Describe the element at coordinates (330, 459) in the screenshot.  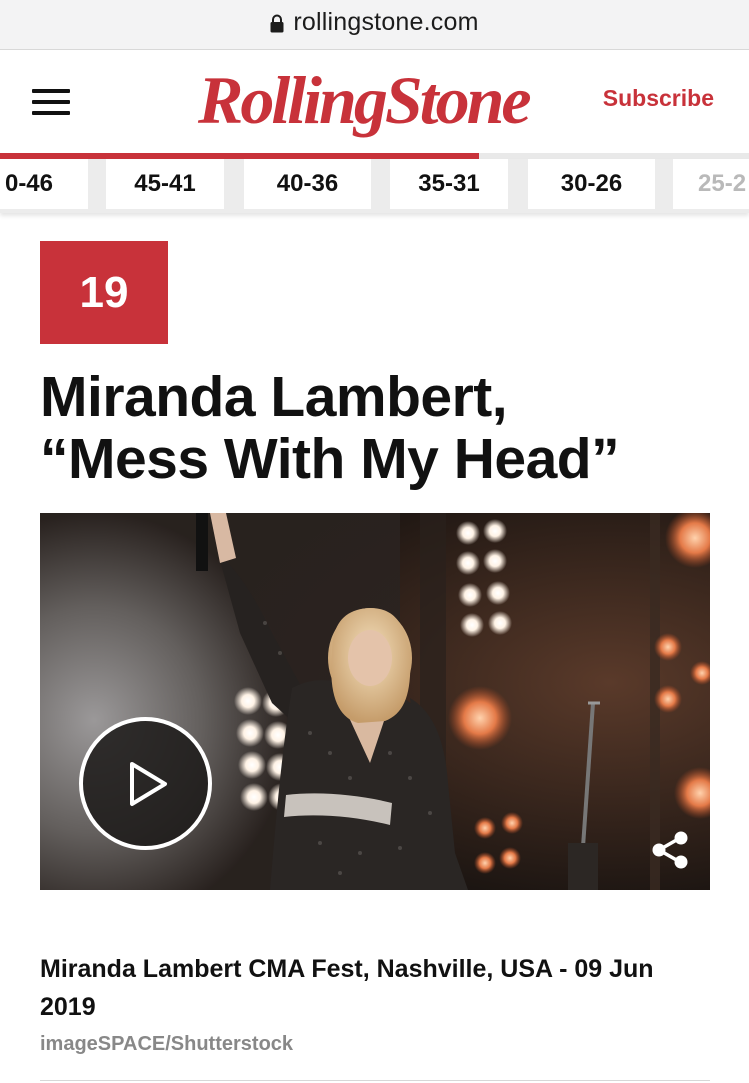
I see `entry-title-line2: “Mess With My Head”` at that location.